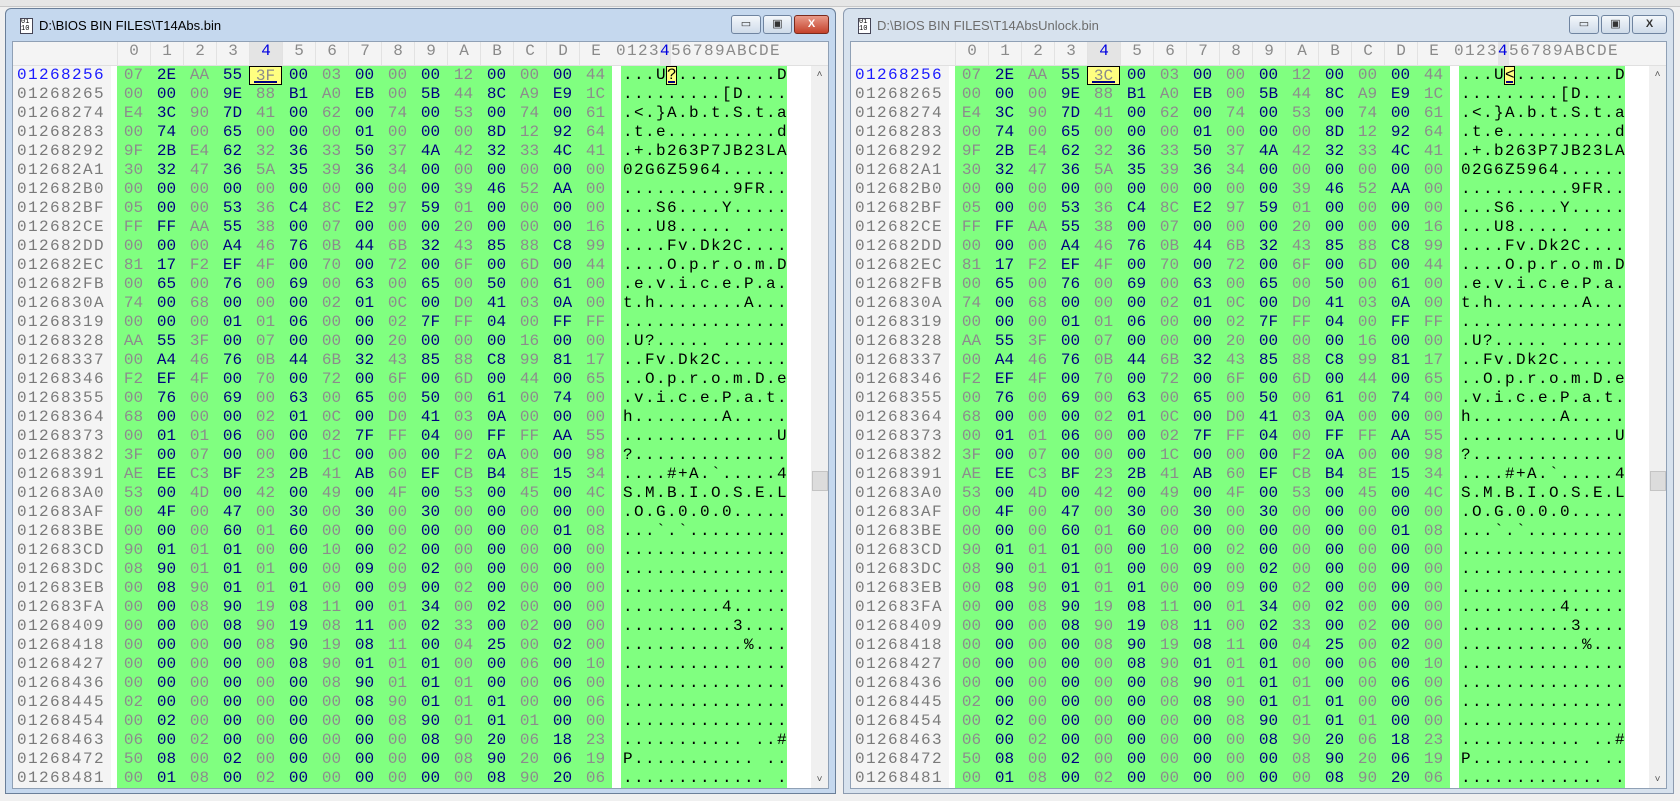 This screenshot has height=801, width=1680. What do you see at coordinates (1037, 474) in the screenshot?
I see `hex-byte: C3` at bounding box center [1037, 474].